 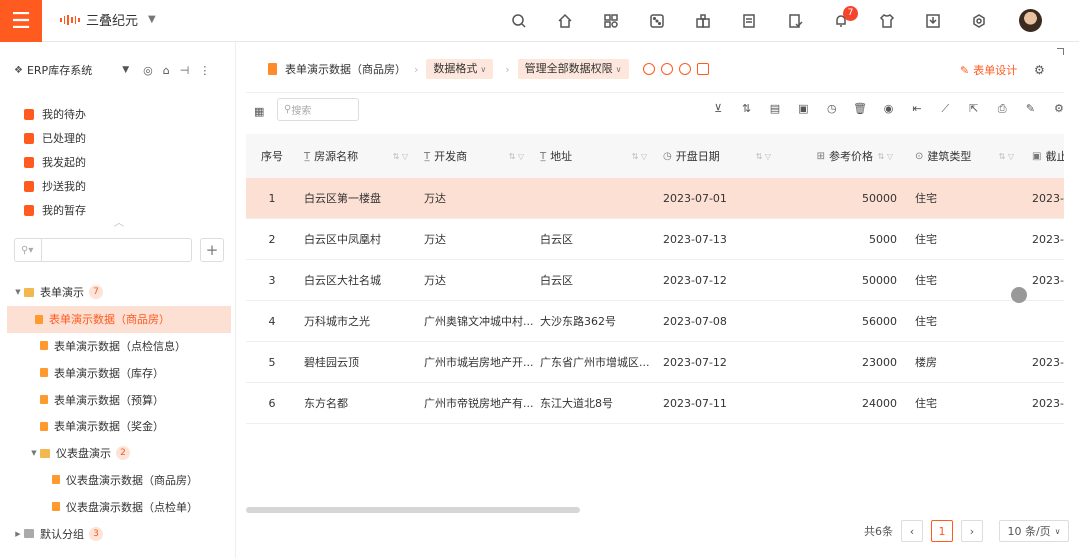 I want to click on column-header-address: T̲ 地址 ⇅ ▽, so click(x=595, y=156).